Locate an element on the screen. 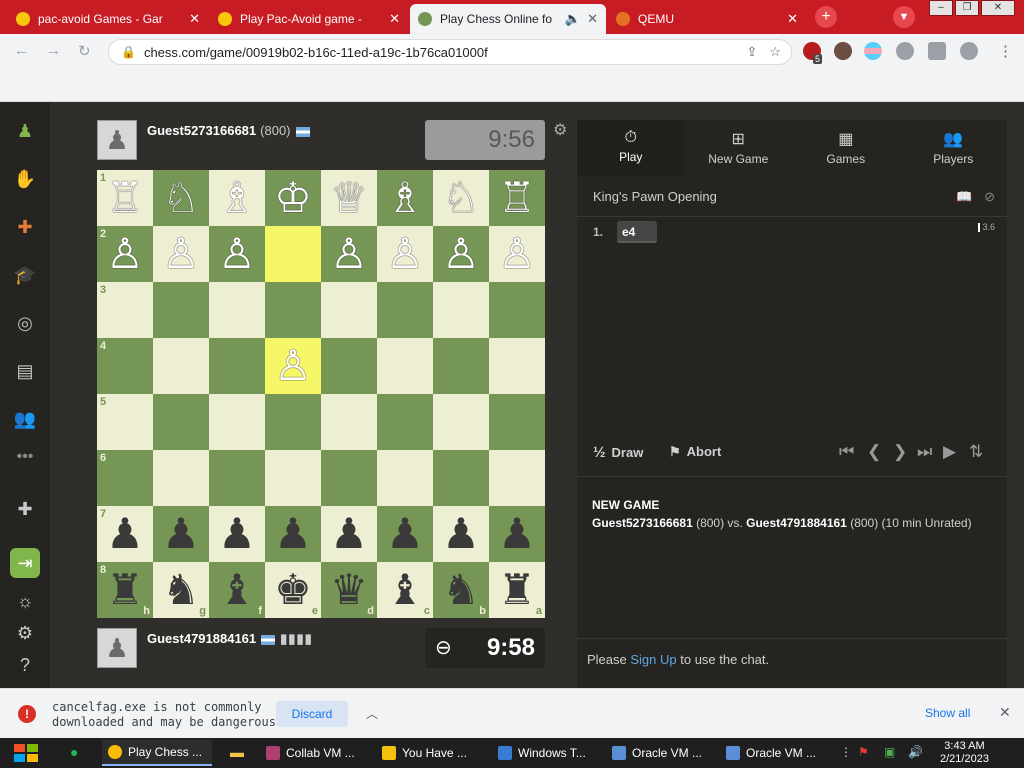  tab-players: 👥 Players is located at coordinates (954, 148).